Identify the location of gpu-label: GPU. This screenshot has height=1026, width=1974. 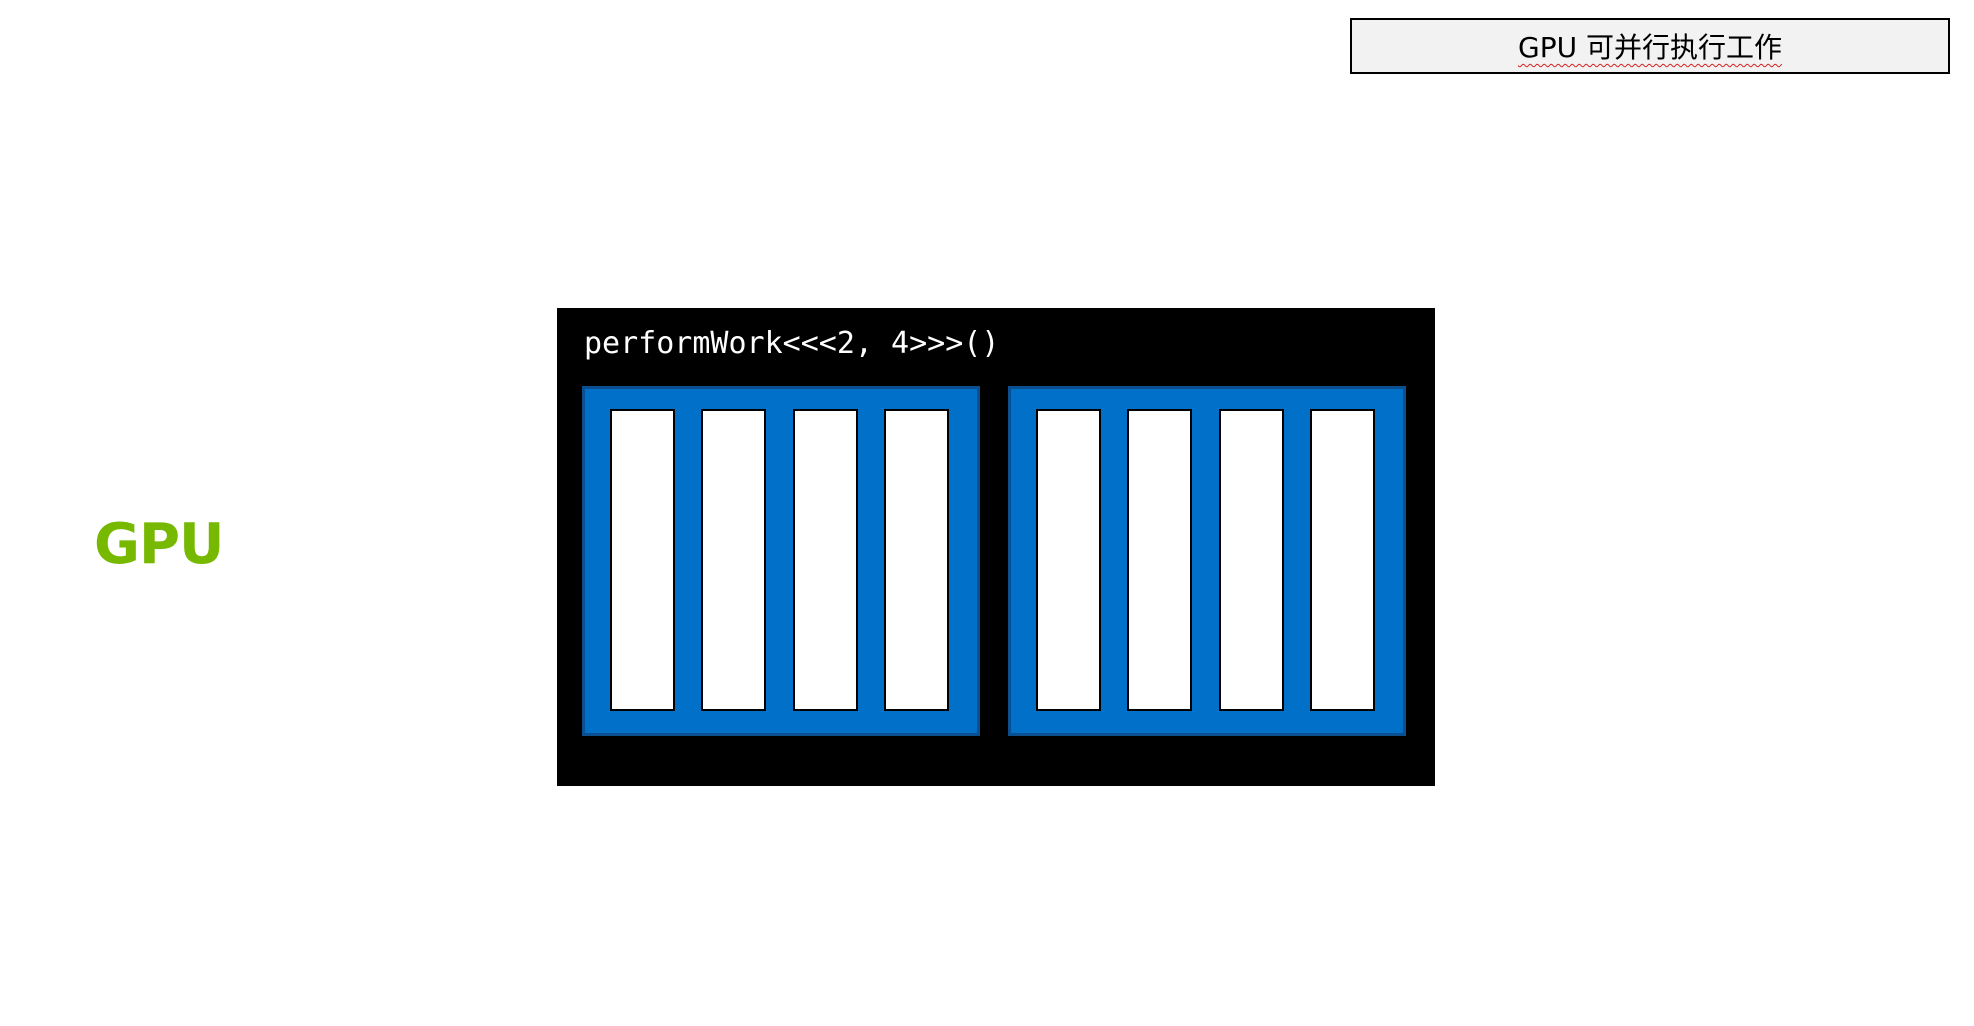
(159, 544).